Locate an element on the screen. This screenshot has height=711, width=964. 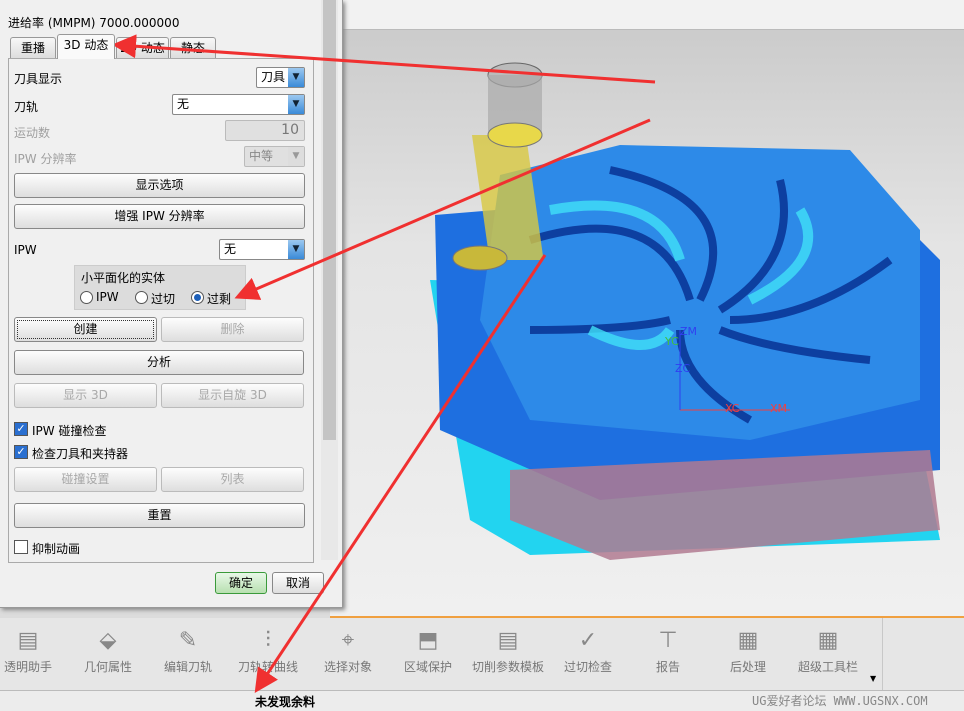
tab-replay: 重播 is located at coordinates (33, 48).